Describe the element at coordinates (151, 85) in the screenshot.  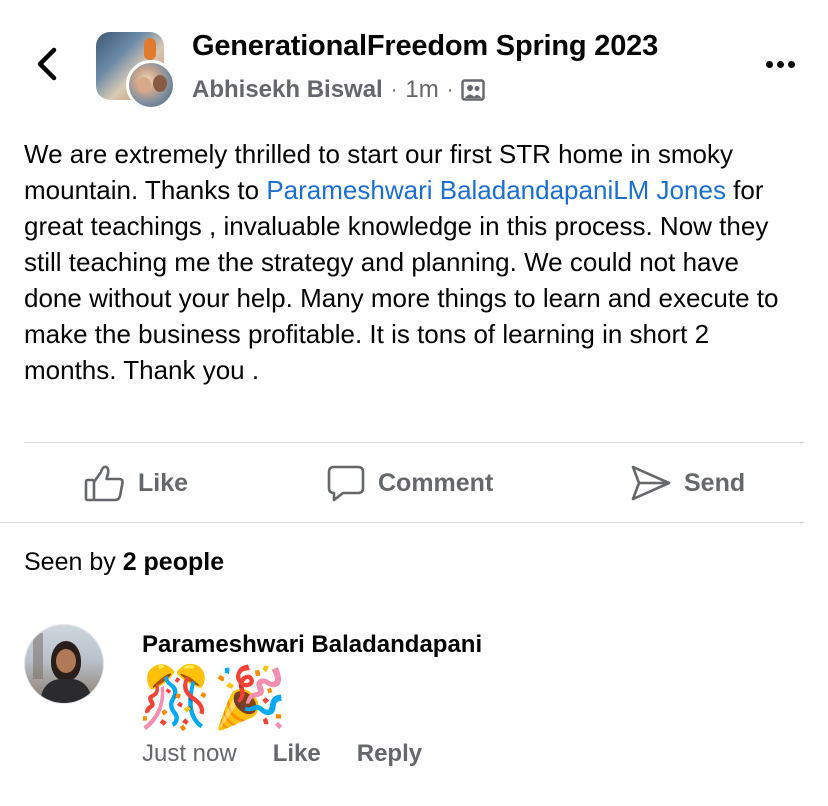
I see `author-avatar` at that location.